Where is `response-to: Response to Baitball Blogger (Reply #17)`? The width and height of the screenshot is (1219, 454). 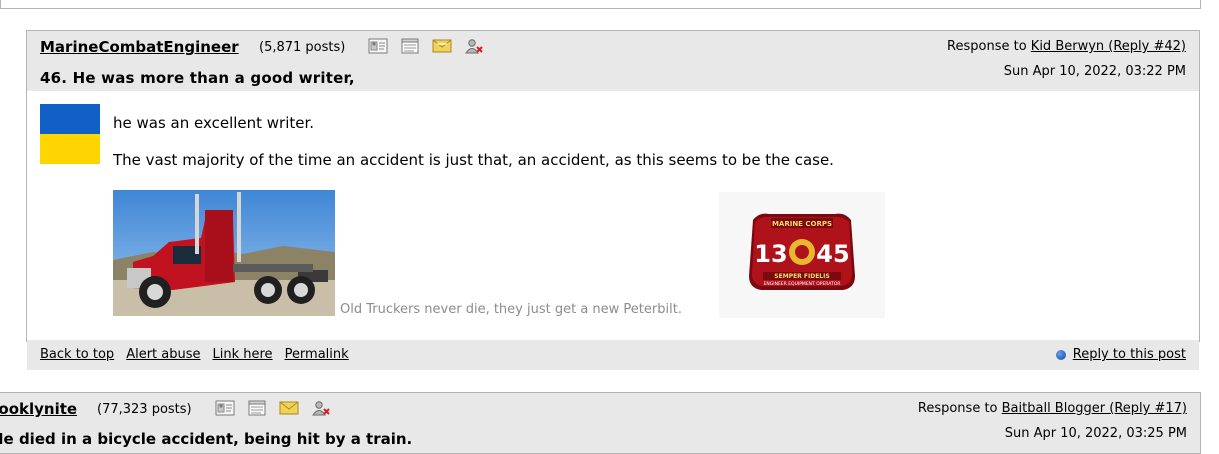
response-to: Response to Baitball Blogger (Reply #17) is located at coordinates (1052, 408).